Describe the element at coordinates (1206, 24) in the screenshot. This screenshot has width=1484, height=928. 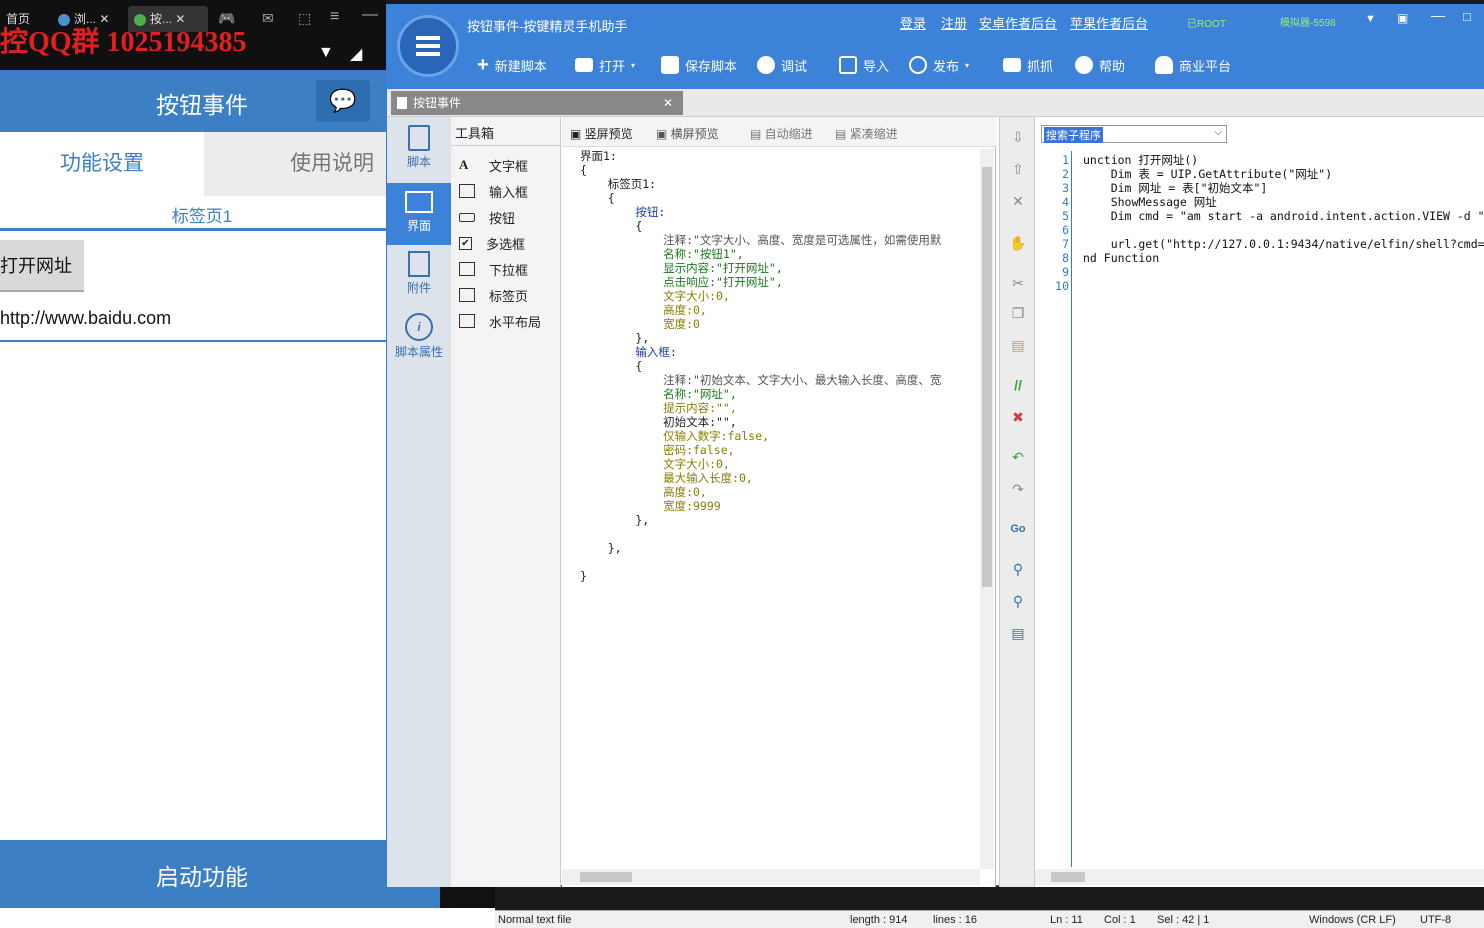
I see `root-status: 已ROOT` at that location.